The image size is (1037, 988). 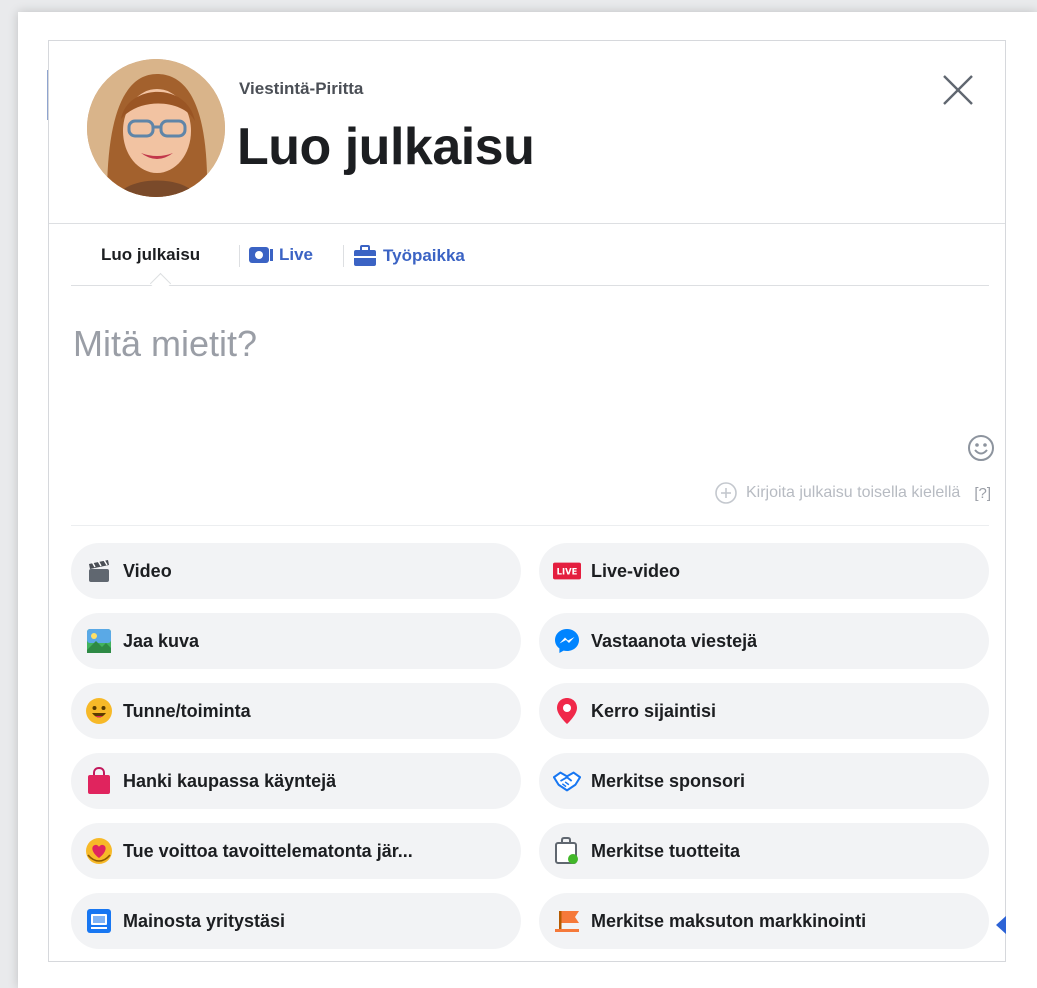 I want to click on briefcase-icon, so click(x=365, y=255).